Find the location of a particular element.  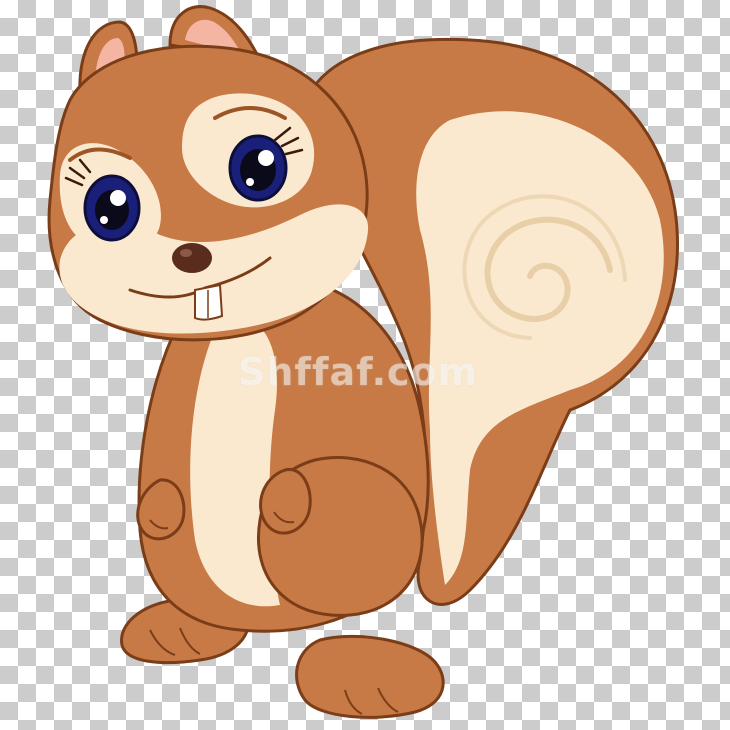

right-foot is located at coordinates (370, 676).